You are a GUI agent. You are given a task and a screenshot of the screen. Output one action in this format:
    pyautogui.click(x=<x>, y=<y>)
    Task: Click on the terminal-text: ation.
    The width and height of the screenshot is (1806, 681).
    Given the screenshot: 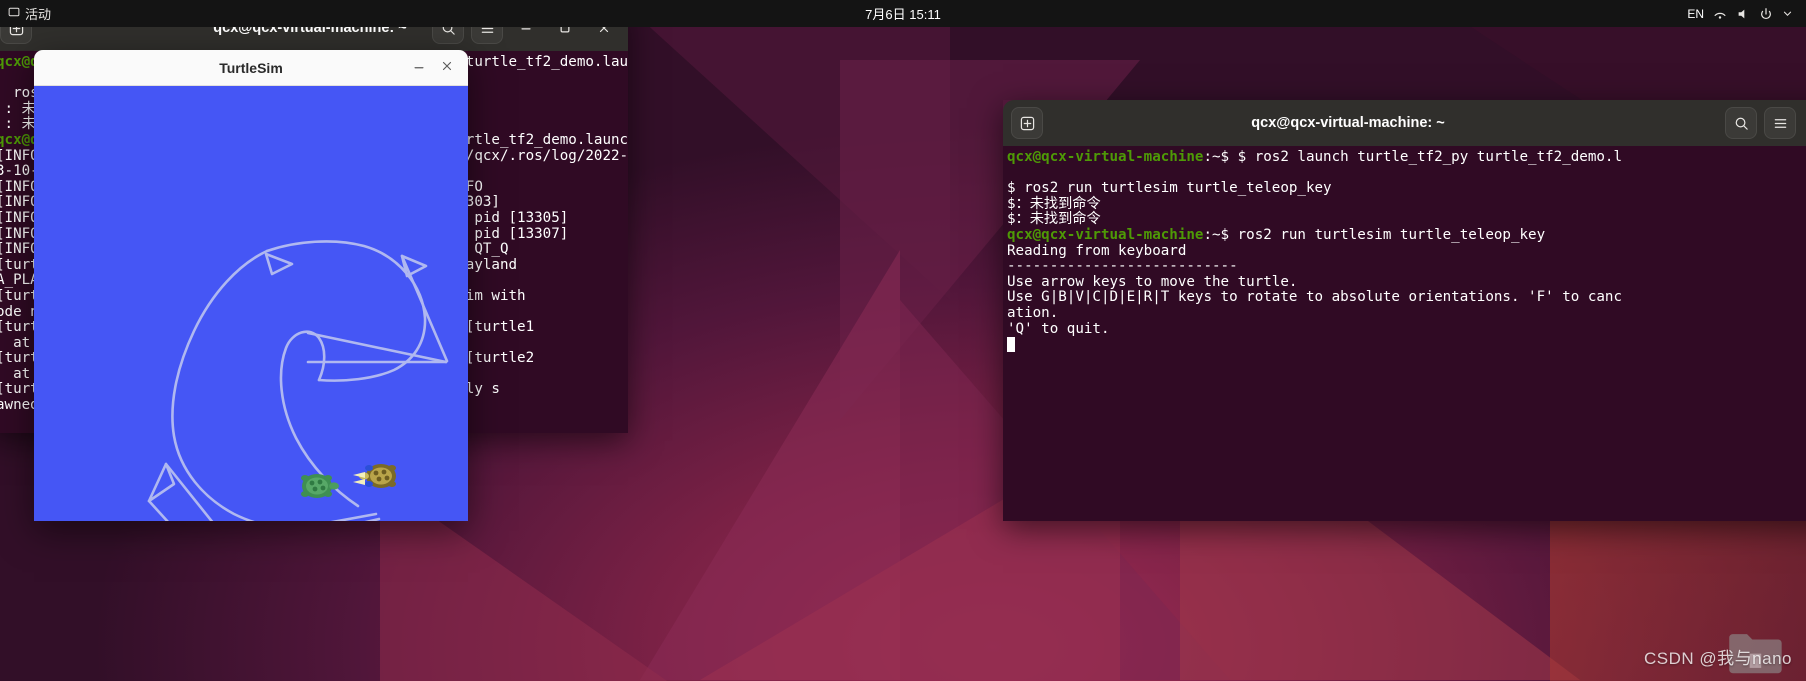 What is the action you would take?
    pyautogui.click(x=1033, y=312)
    